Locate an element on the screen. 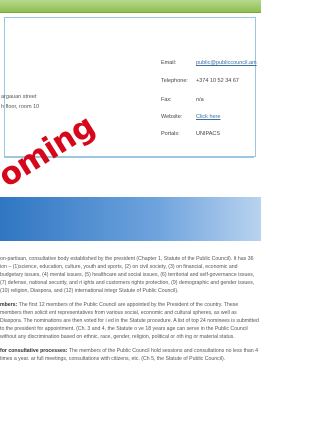  telephone-label: Telephone: is located at coordinates (174, 81).